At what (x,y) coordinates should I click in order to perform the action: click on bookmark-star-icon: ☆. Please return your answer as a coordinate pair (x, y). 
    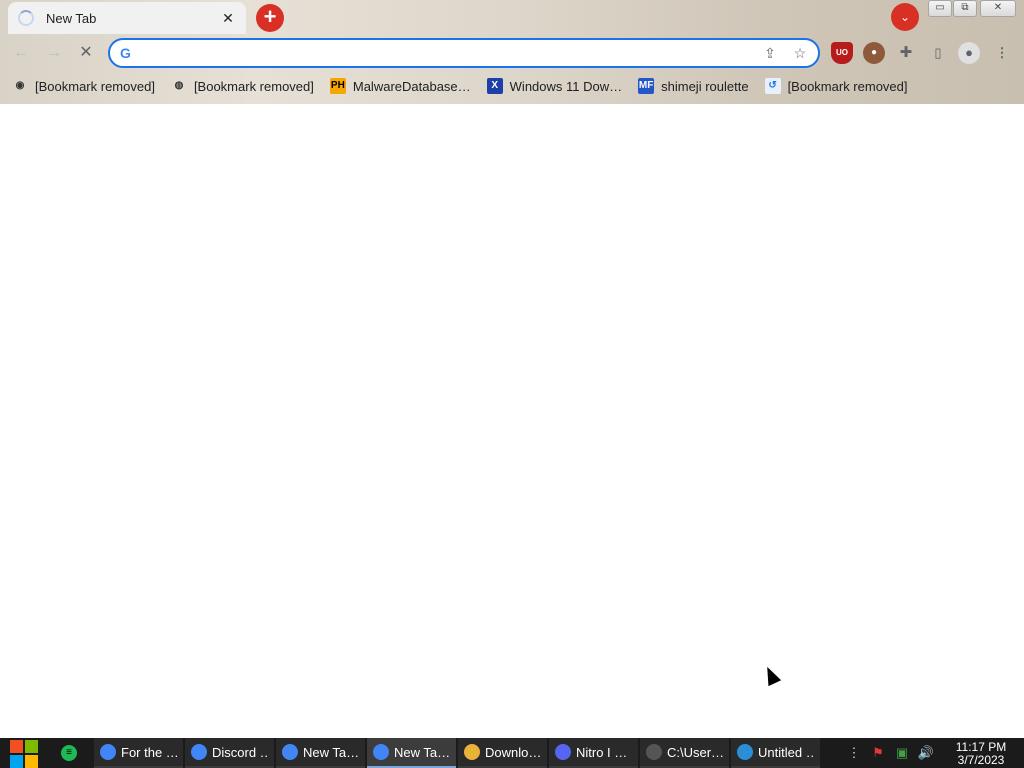
    Looking at the image, I should click on (800, 53).